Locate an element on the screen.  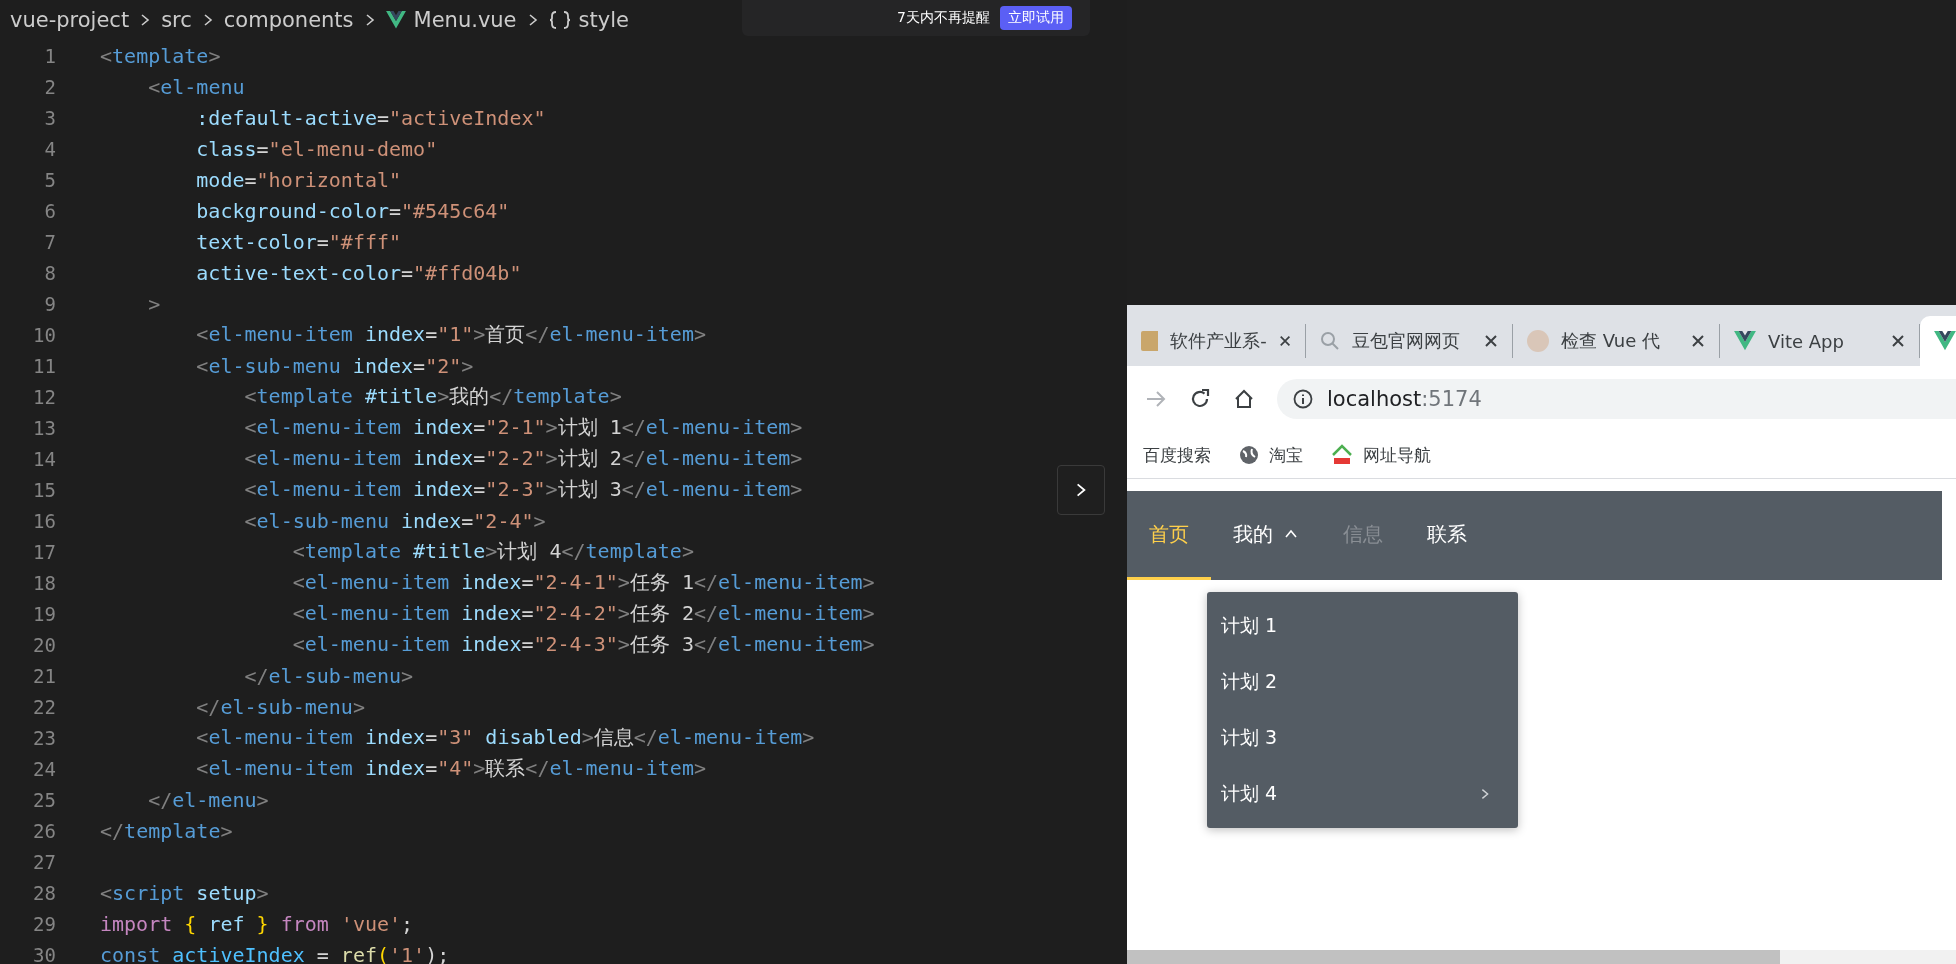
line-number: 20 is located at coordinates (44, 644).